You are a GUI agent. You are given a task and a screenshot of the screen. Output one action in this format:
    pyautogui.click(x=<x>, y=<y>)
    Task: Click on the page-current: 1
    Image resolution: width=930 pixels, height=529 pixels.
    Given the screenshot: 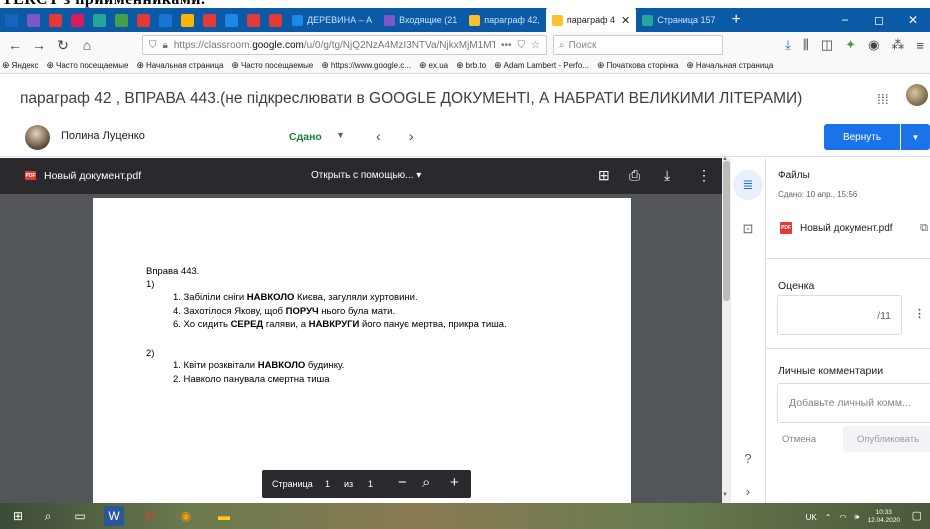 What is the action you would take?
    pyautogui.click(x=327, y=484)
    